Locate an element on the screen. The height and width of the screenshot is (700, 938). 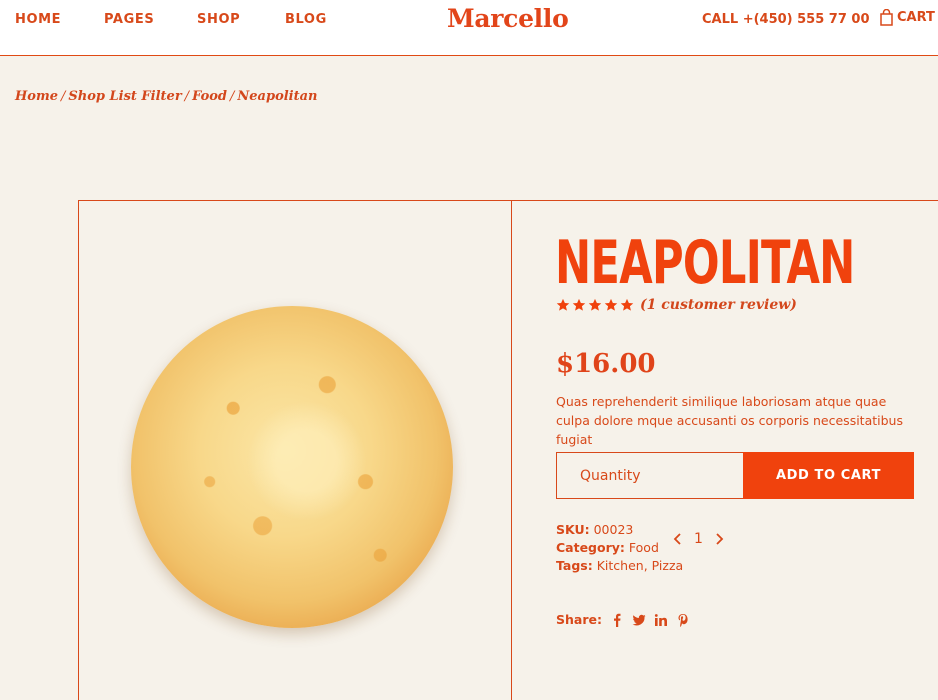
nav-pages: PAGES is located at coordinates (129, 19).